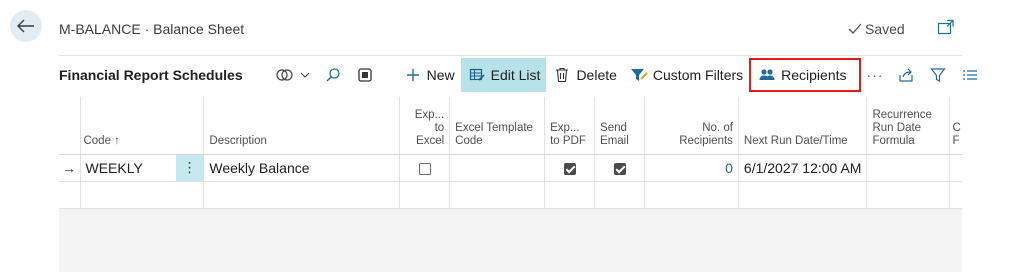 This screenshot has width=1024, height=272. I want to click on col-cut-header: C F, so click(955, 126).